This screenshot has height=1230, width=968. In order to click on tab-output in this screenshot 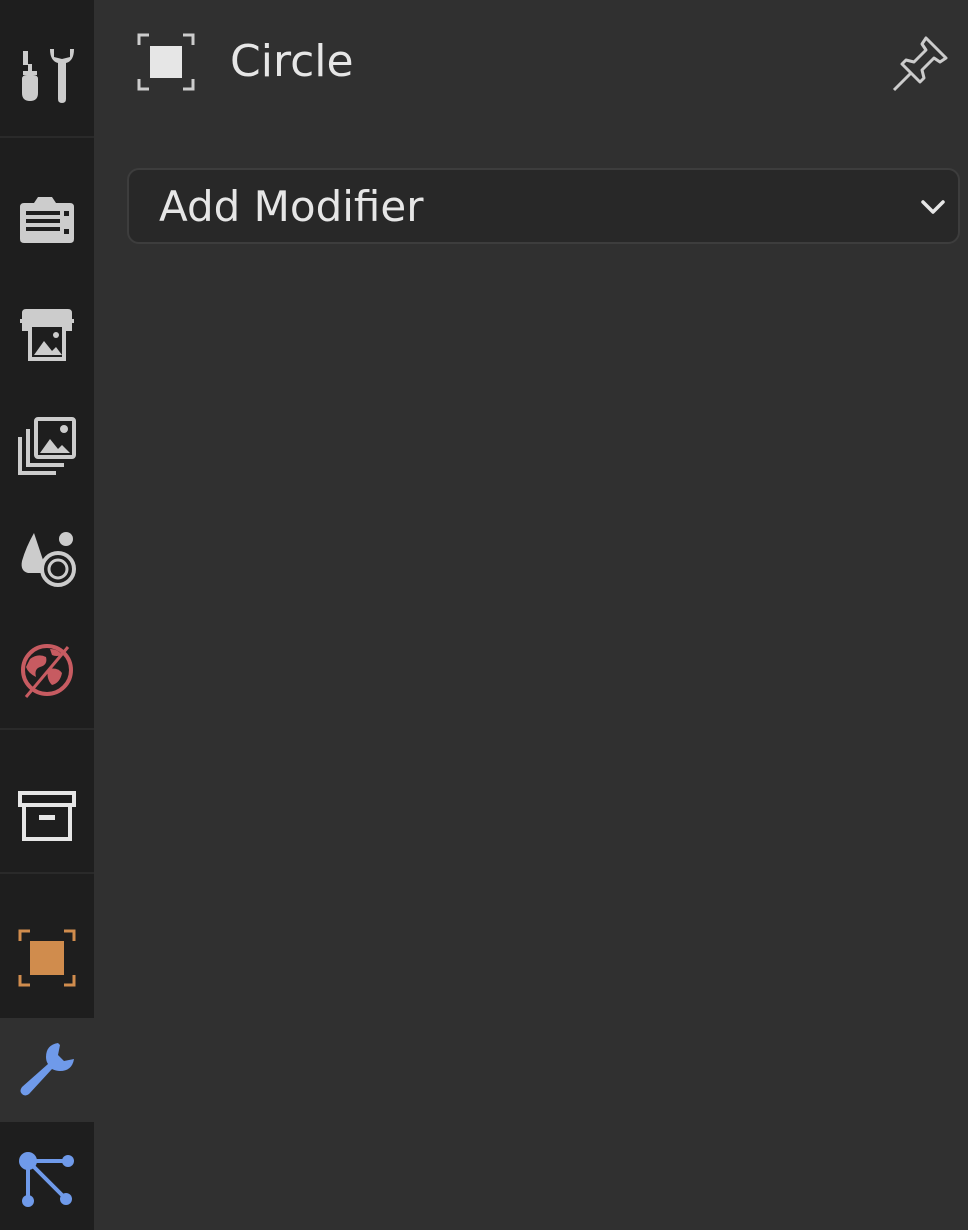, I will do `click(47, 334)`.